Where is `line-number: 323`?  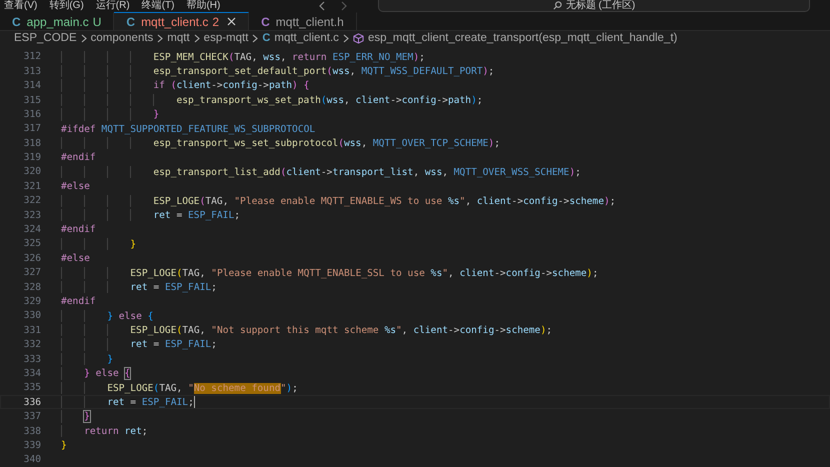 line-number: 323 is located at coordinates (31, 215).